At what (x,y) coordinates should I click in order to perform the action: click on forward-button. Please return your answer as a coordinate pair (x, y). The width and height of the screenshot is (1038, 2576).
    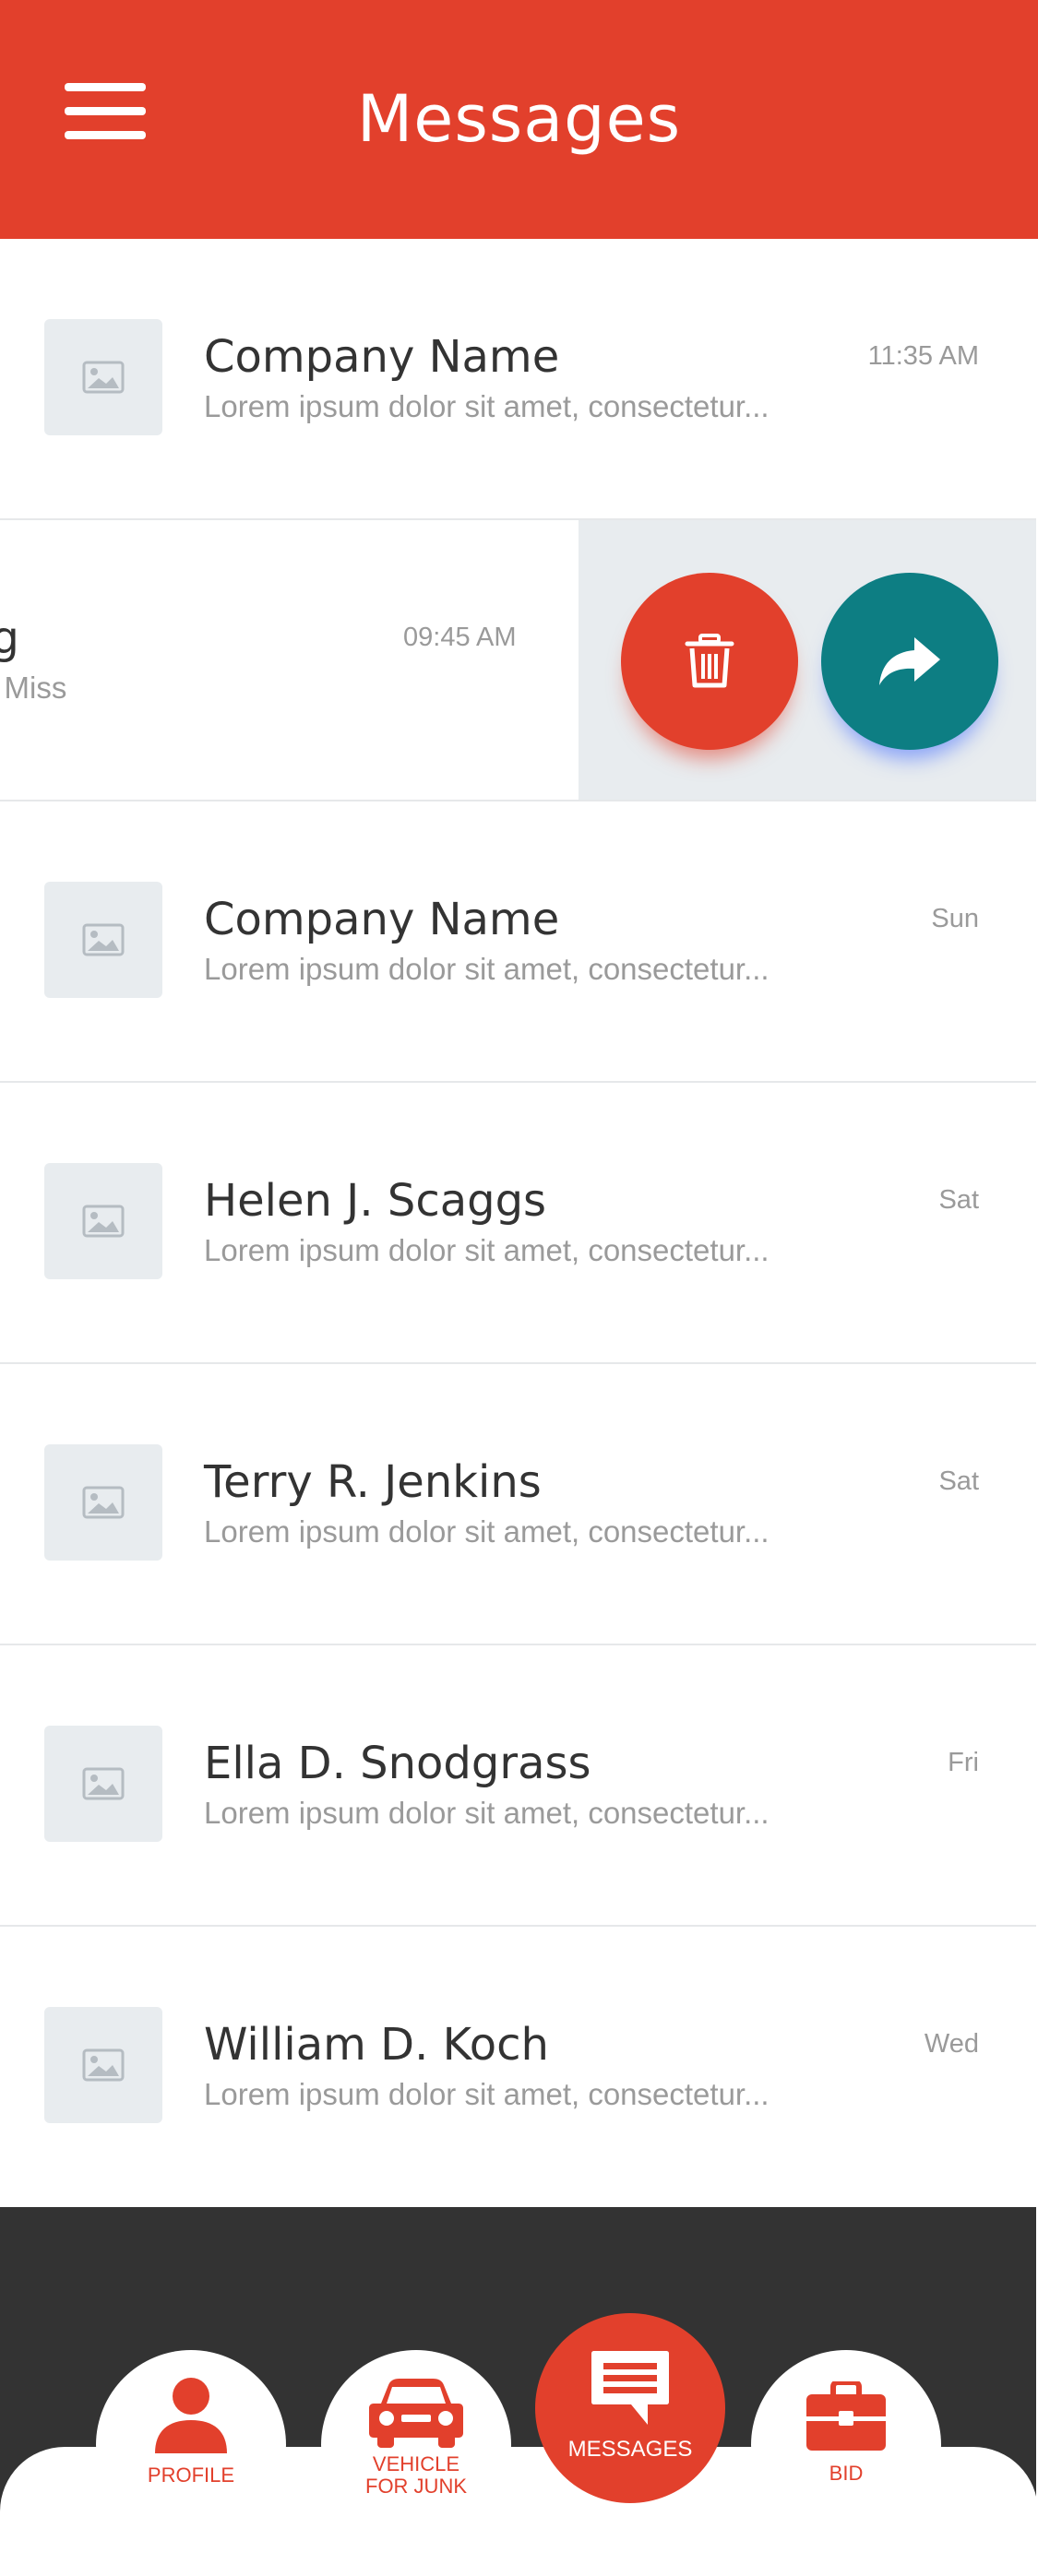
    Looking at the image, I should click on (909, 661).